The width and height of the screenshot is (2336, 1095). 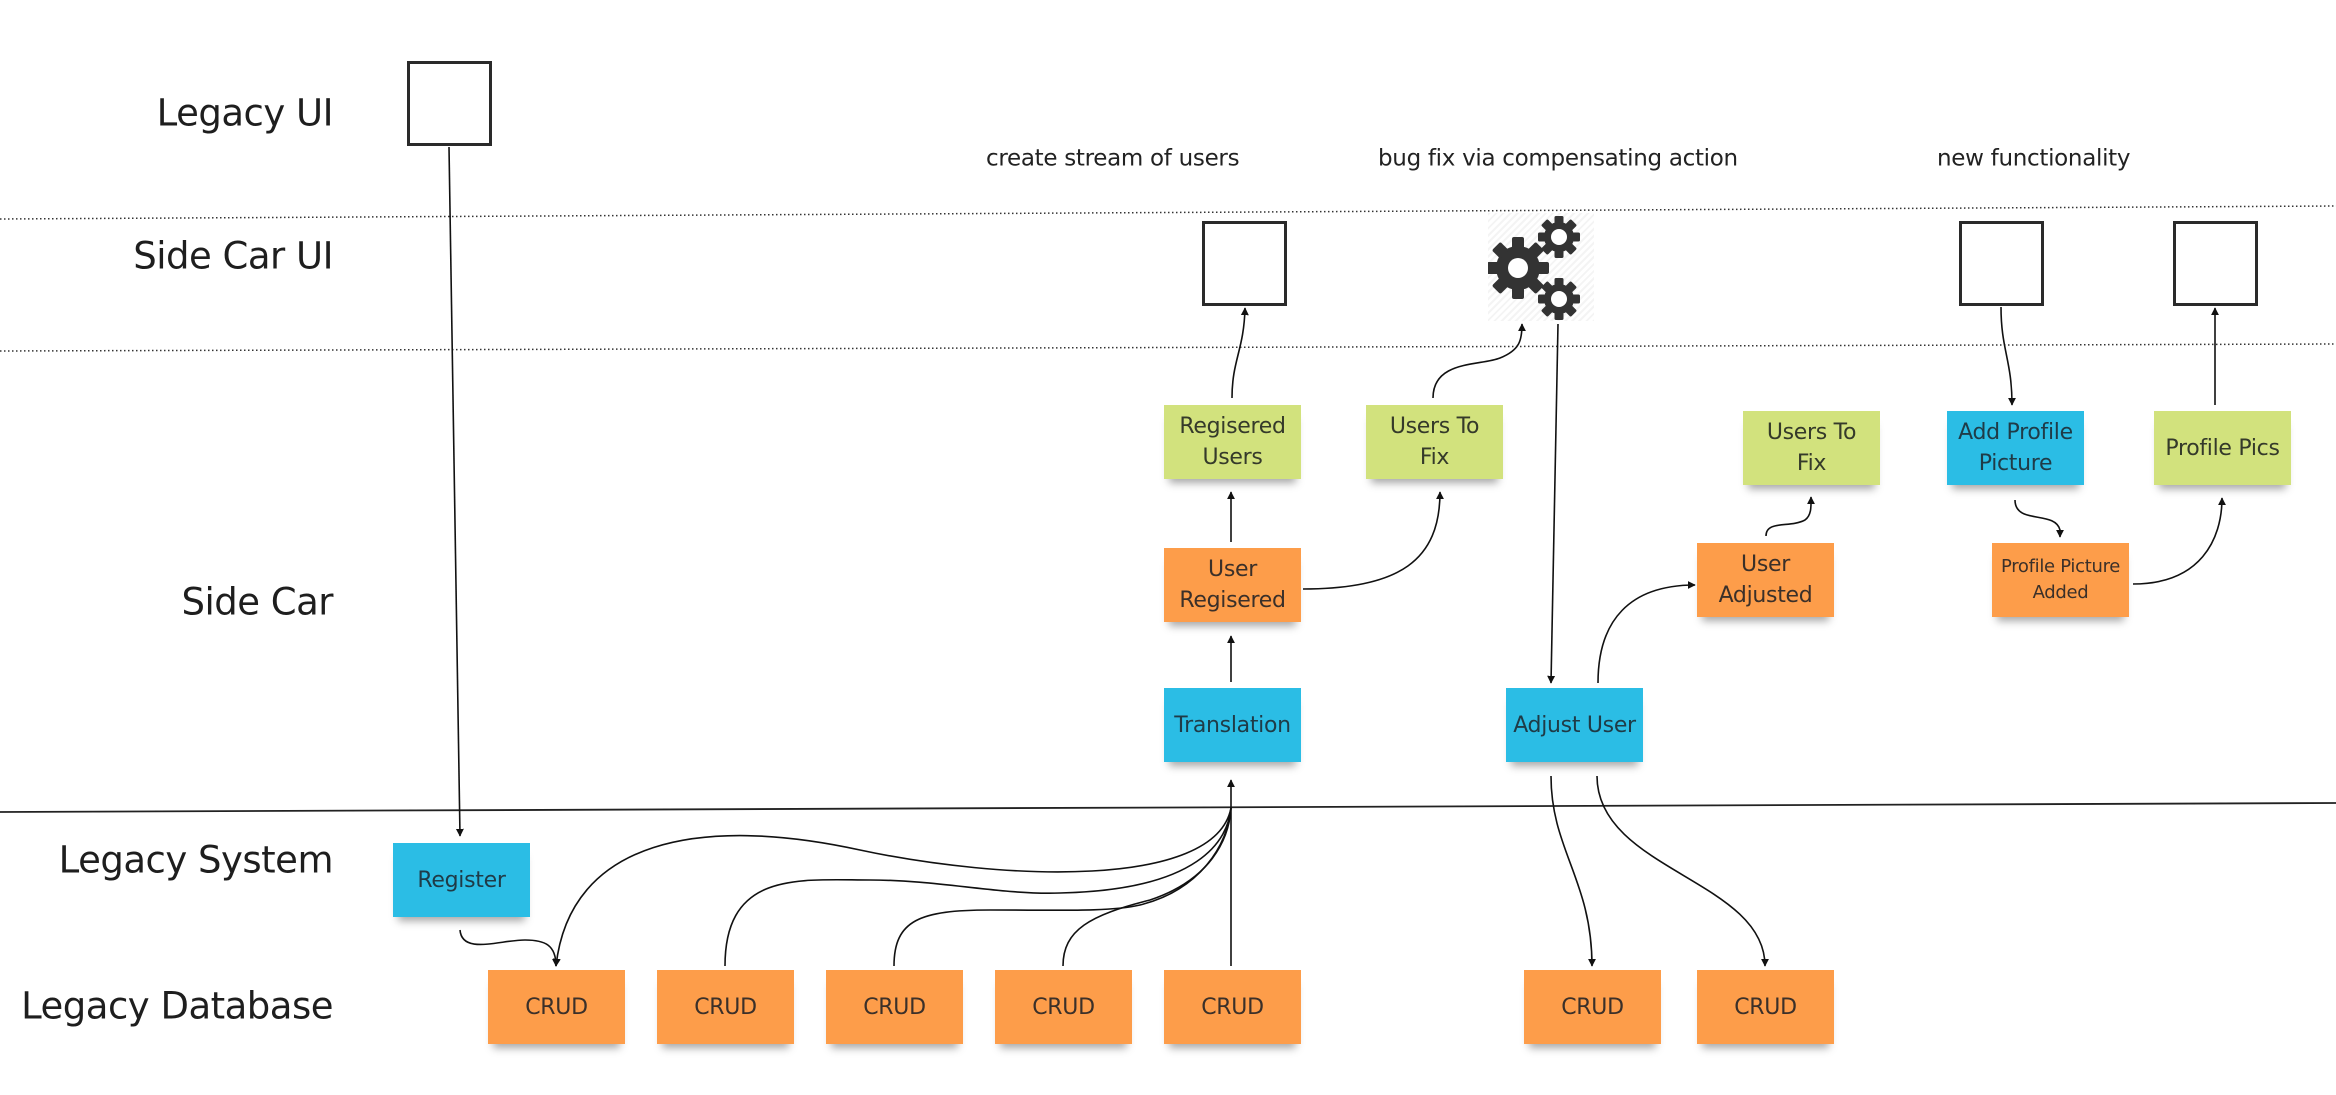 I want to click on connector-crud-4-to-translation, so click(x=1147, y=887).